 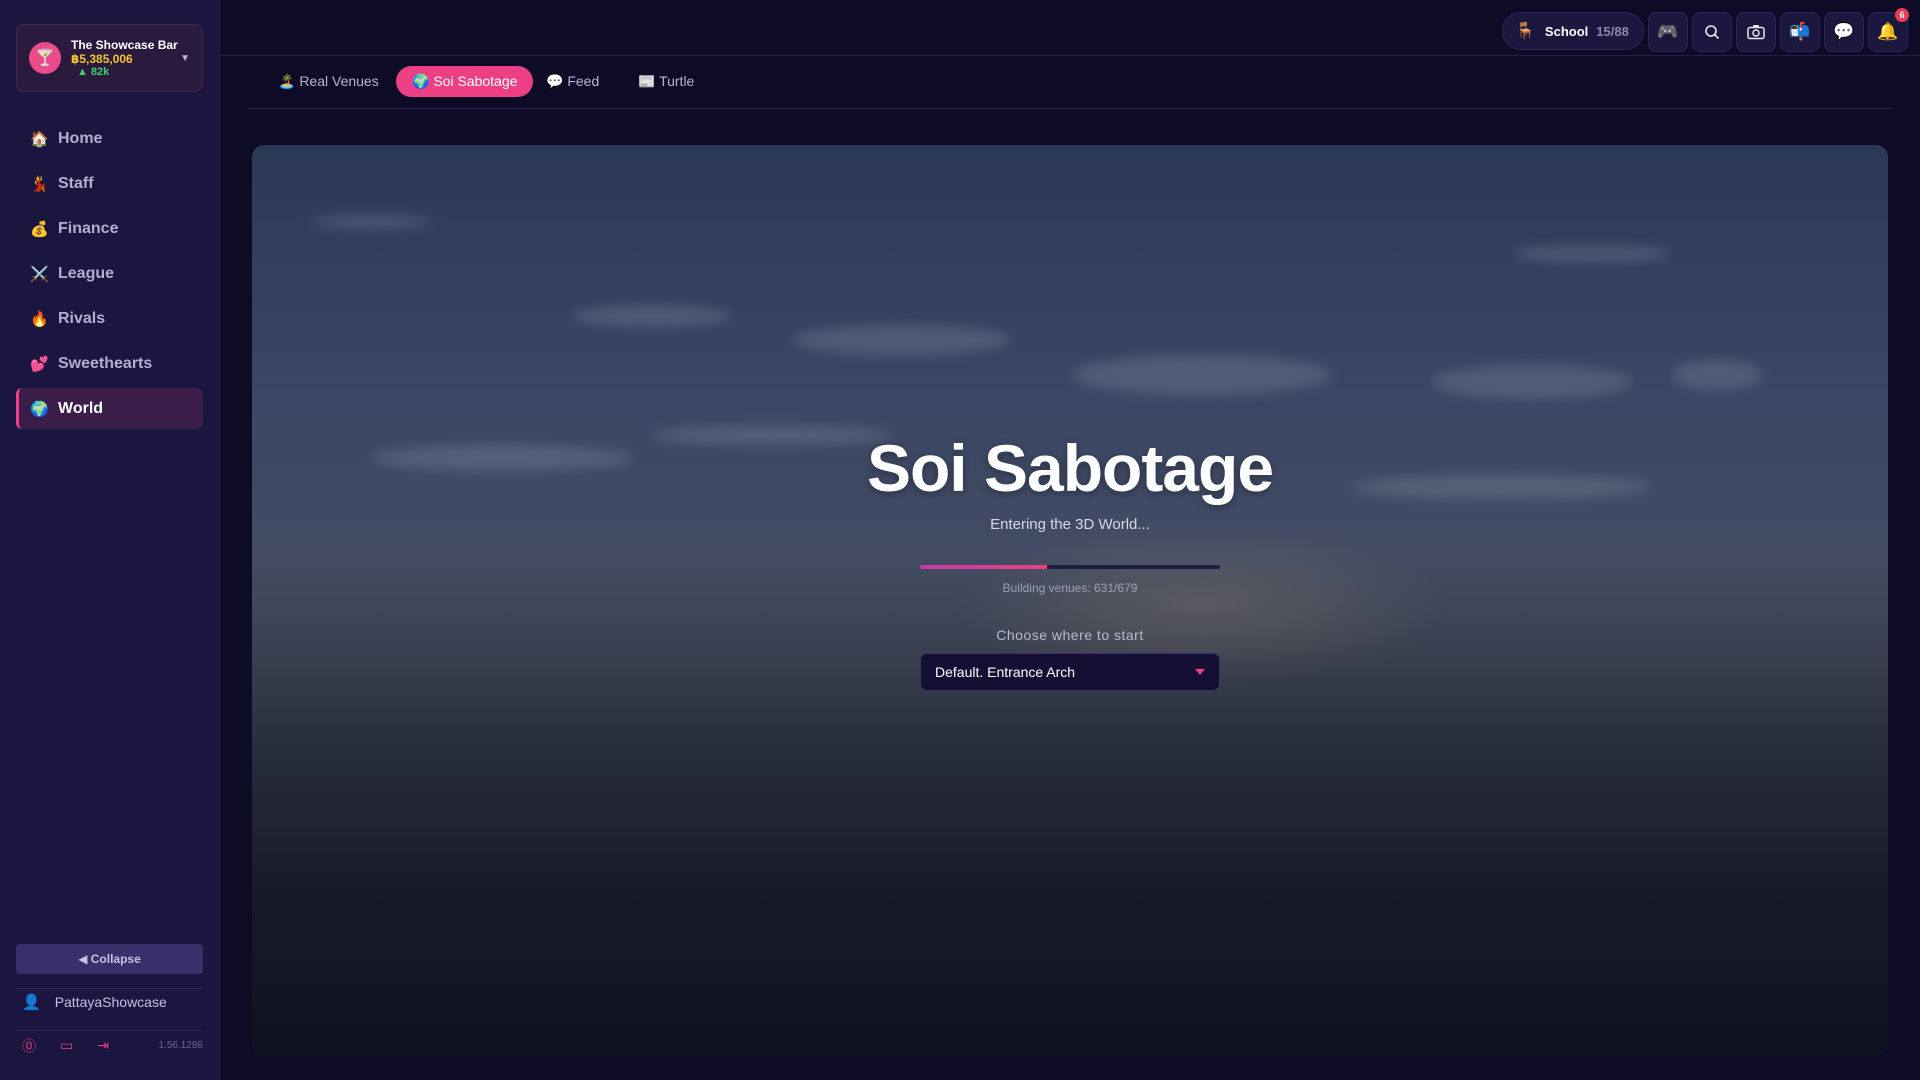 What do you see at coordinates (1070, 468) in the screenshot?
I see `world-title: Soi Sabotage` at bounding box center [1070, 468].